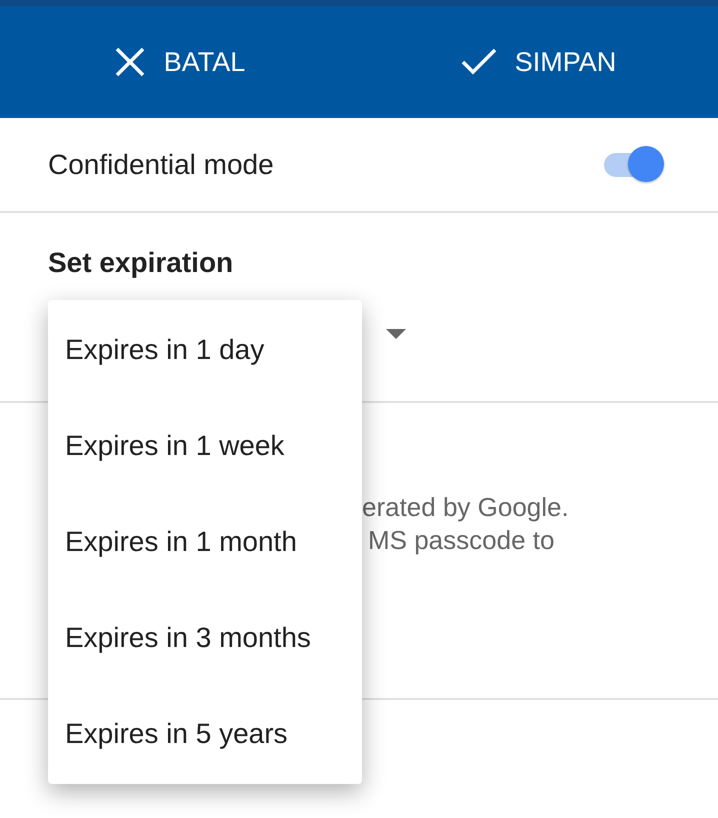  Describe the element at coordinates (141, 263) in the screenshot. I see `section-heading: Set expiration` at that location.